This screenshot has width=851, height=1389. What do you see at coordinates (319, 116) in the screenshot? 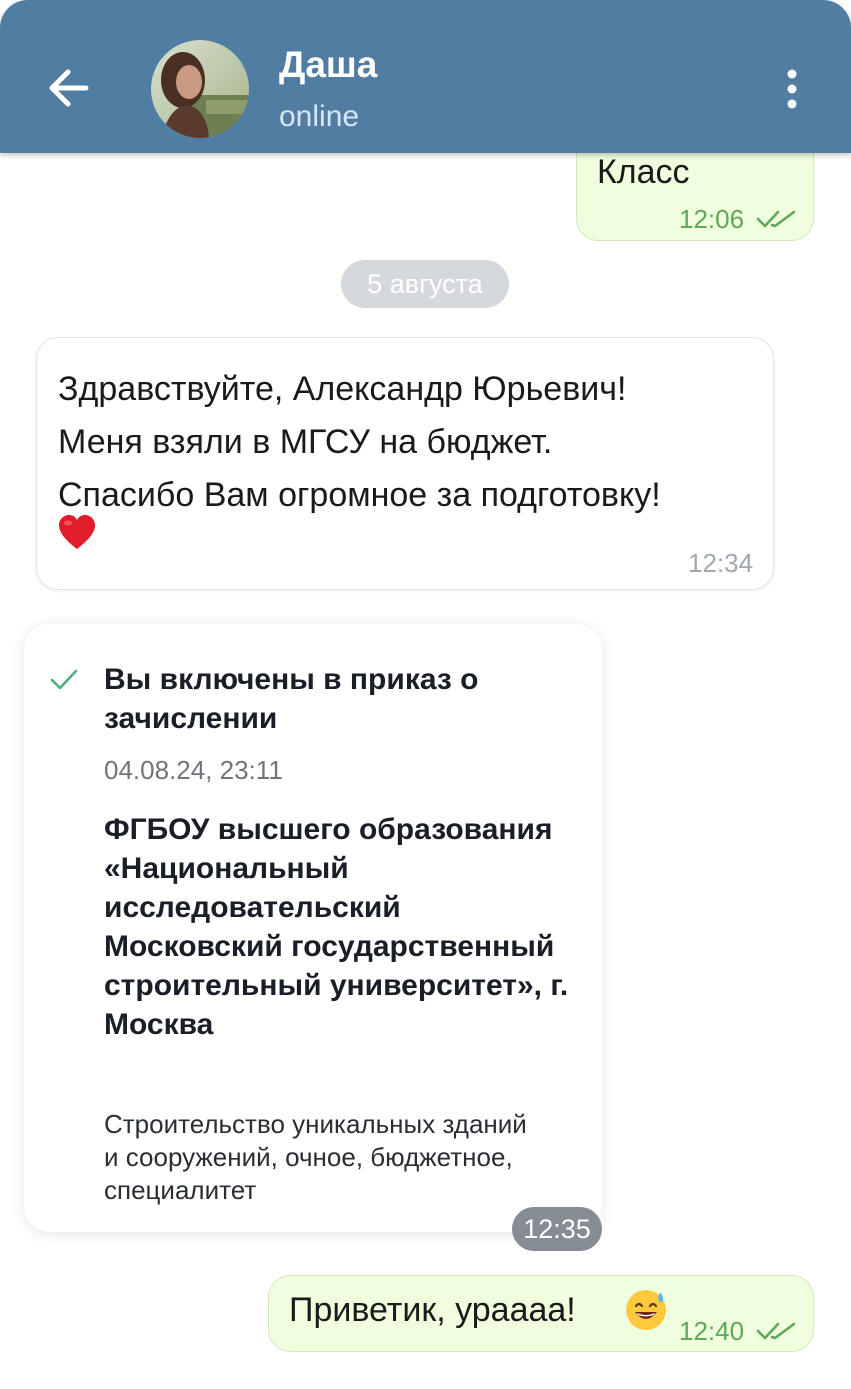
I see `contact-status: online` at bounding box center [319, 116].